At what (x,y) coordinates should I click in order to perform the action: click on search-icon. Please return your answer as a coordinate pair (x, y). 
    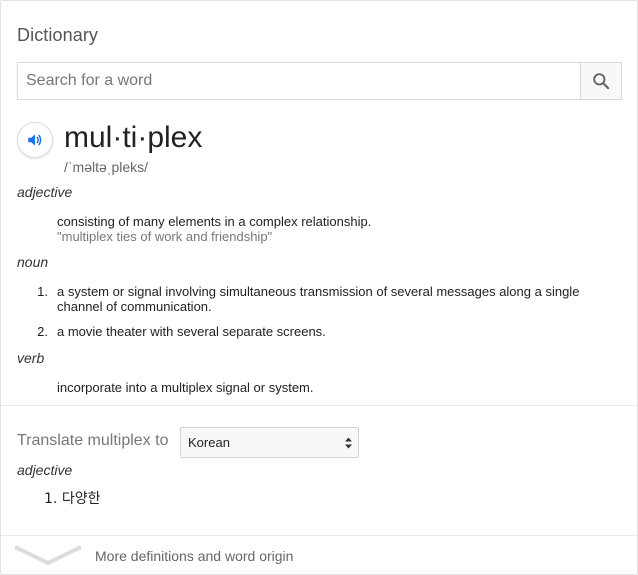
    Looking at the image, I should click on (601, 81).